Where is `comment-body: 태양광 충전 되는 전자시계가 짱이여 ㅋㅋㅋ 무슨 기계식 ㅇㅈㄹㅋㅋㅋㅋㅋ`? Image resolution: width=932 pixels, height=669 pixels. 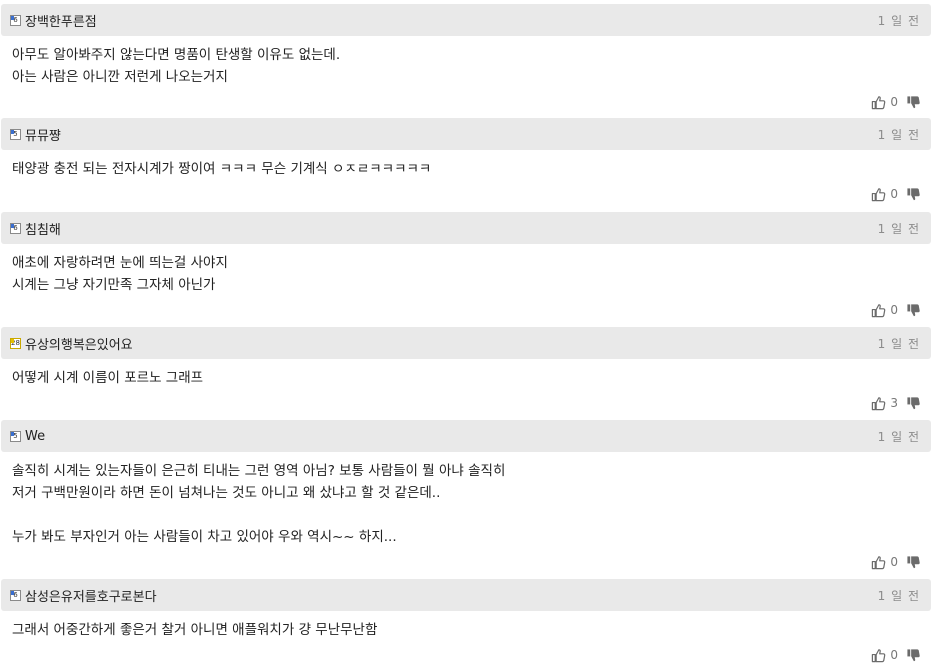 comment-body: 태양광 충전 되는 전자시계가 짱이여 ㅋㅋㅋ 무슨 기계식 ㅇㅈㄹㅋㅋㅋㅋㅋ is located at coordinates (222, 169).